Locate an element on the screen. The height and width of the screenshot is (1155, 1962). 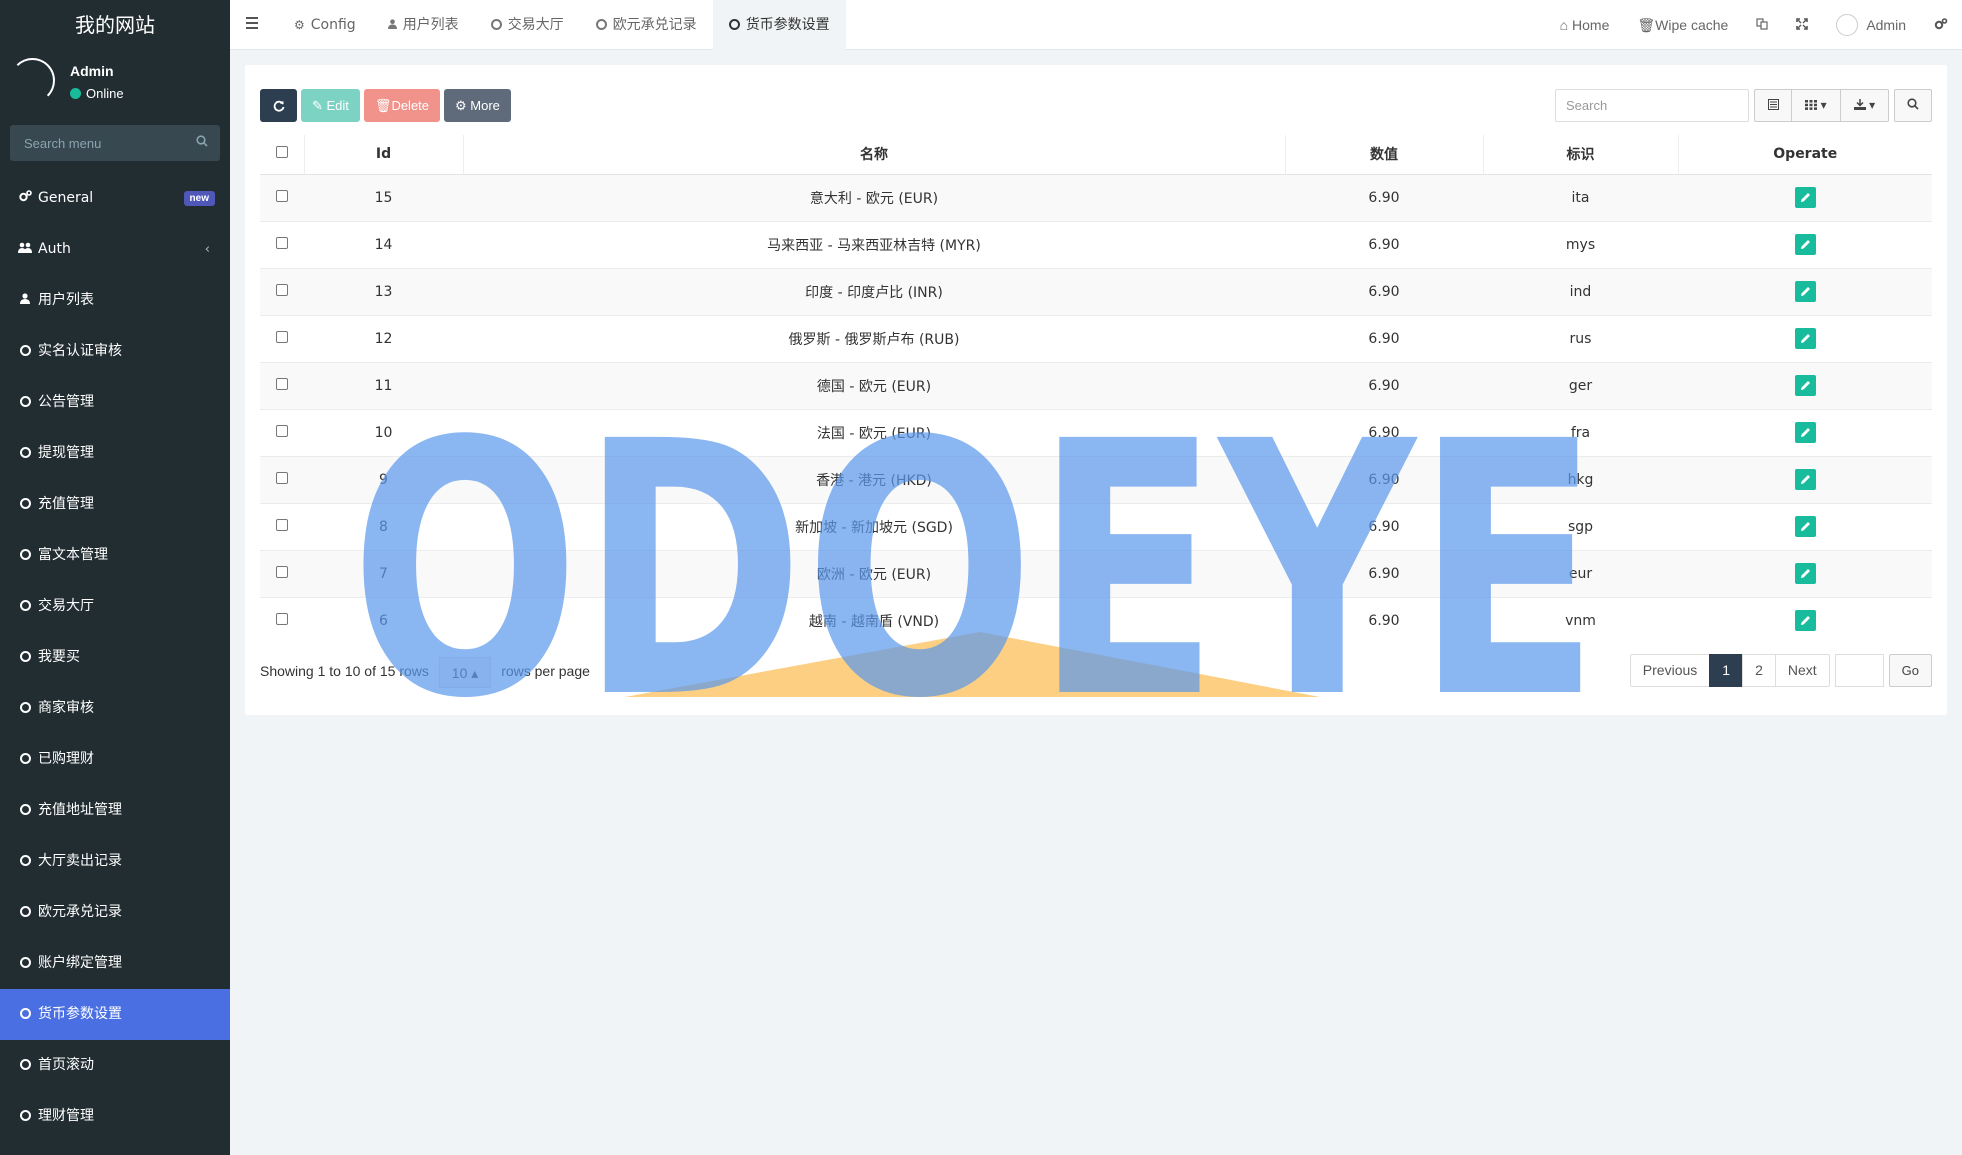
page-jump-input is located at coordinates (1859, 670).